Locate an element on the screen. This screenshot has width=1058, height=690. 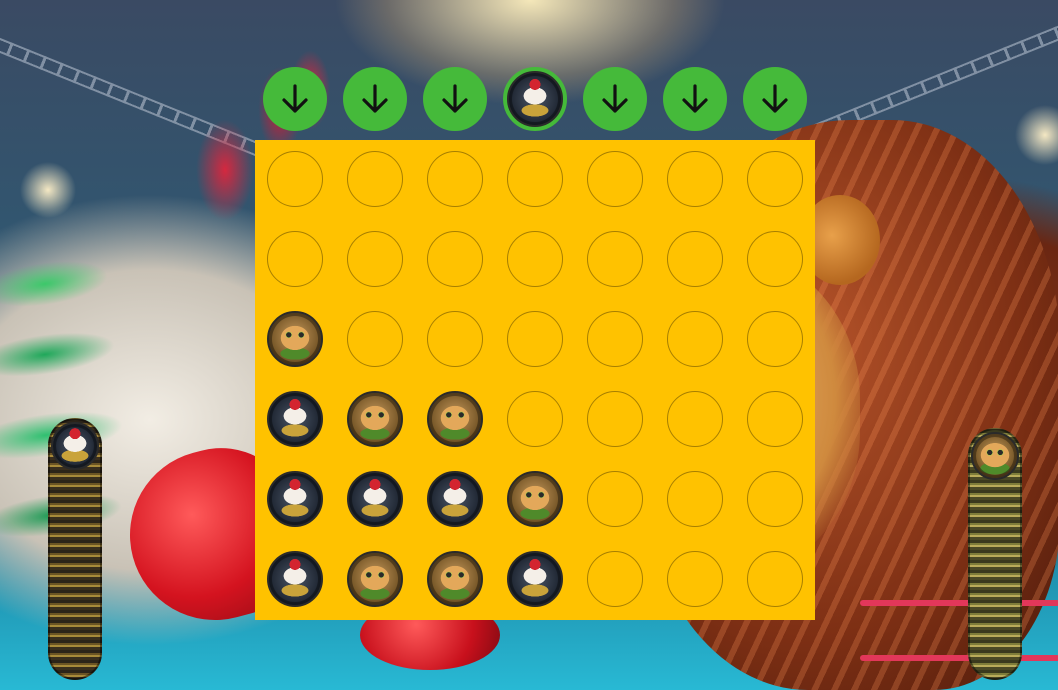
drop-column-6-button is located at coordinates (695, 99).